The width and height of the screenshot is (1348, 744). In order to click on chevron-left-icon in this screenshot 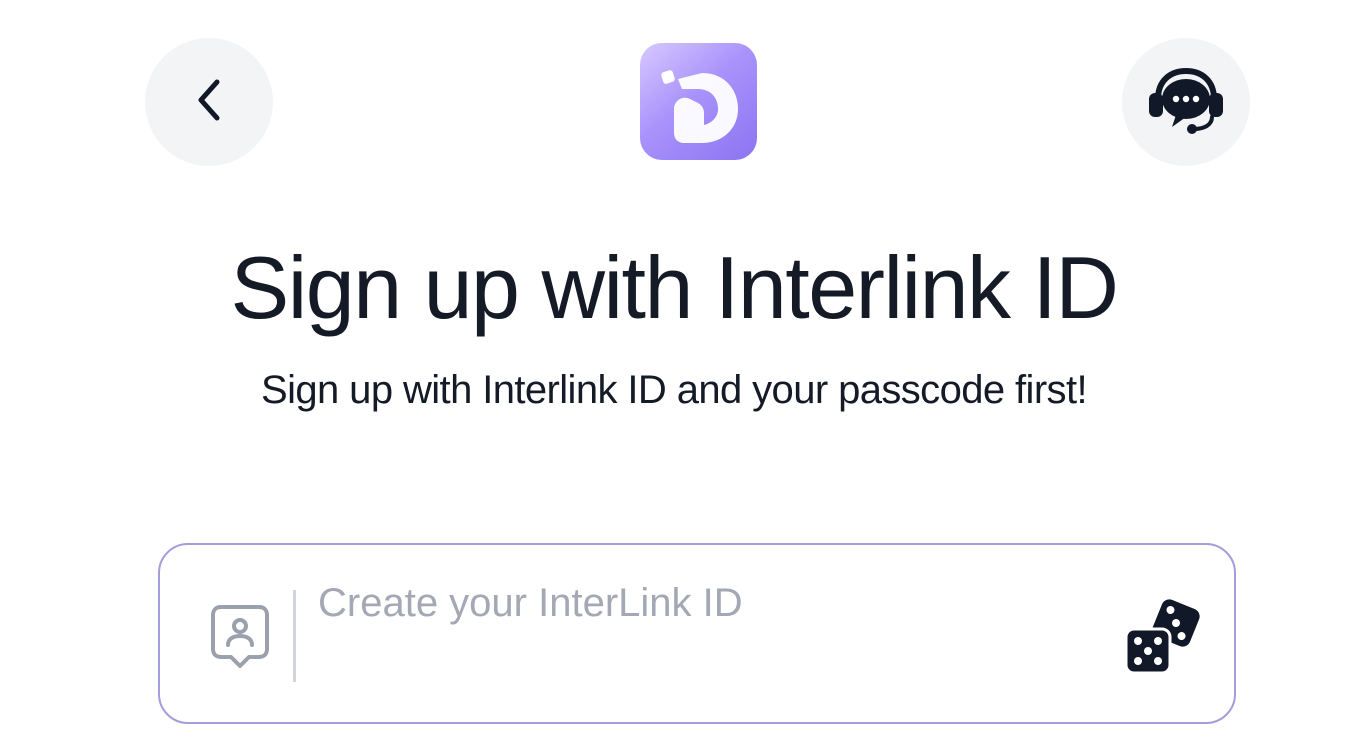, I will do `click(209, 102)`.